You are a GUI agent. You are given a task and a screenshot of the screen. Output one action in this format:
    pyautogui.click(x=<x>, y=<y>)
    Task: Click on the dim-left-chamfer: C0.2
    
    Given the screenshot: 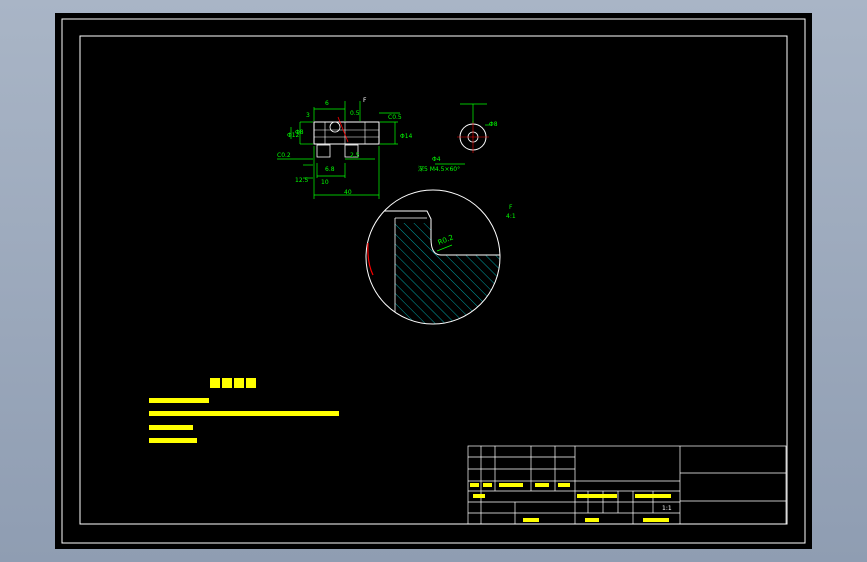 What is the action you would take?
    pyautogui.click(x=284, y=155)
    